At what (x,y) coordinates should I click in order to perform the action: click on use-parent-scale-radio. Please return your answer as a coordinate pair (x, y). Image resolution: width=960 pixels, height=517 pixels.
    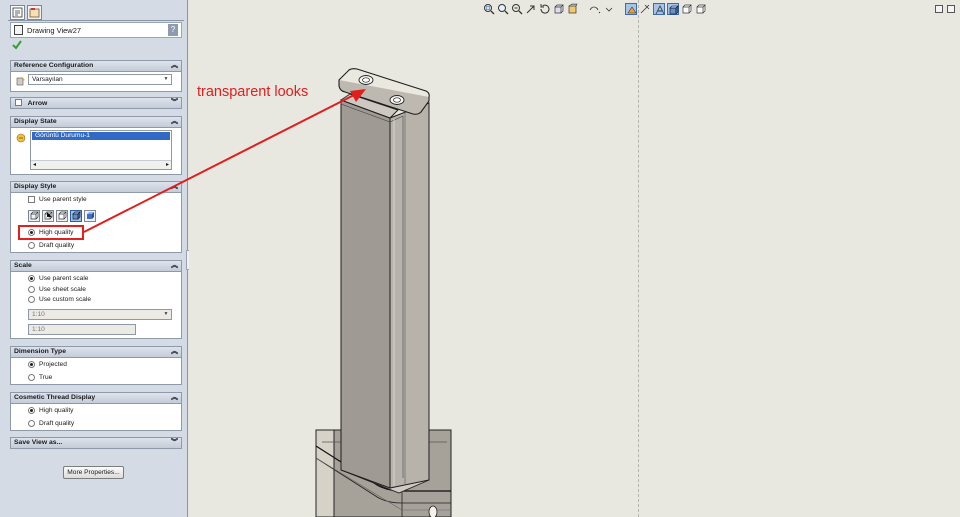
    Looking at the image, I should click on (31, 278).